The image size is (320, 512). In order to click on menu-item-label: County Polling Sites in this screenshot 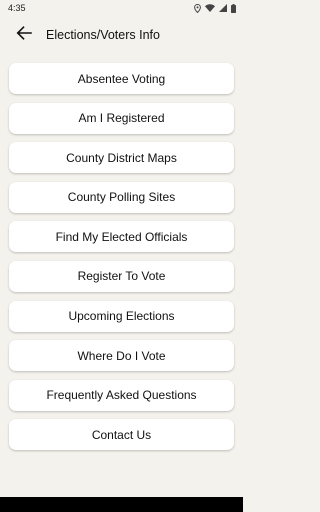, I will do `click(121, 197)`.